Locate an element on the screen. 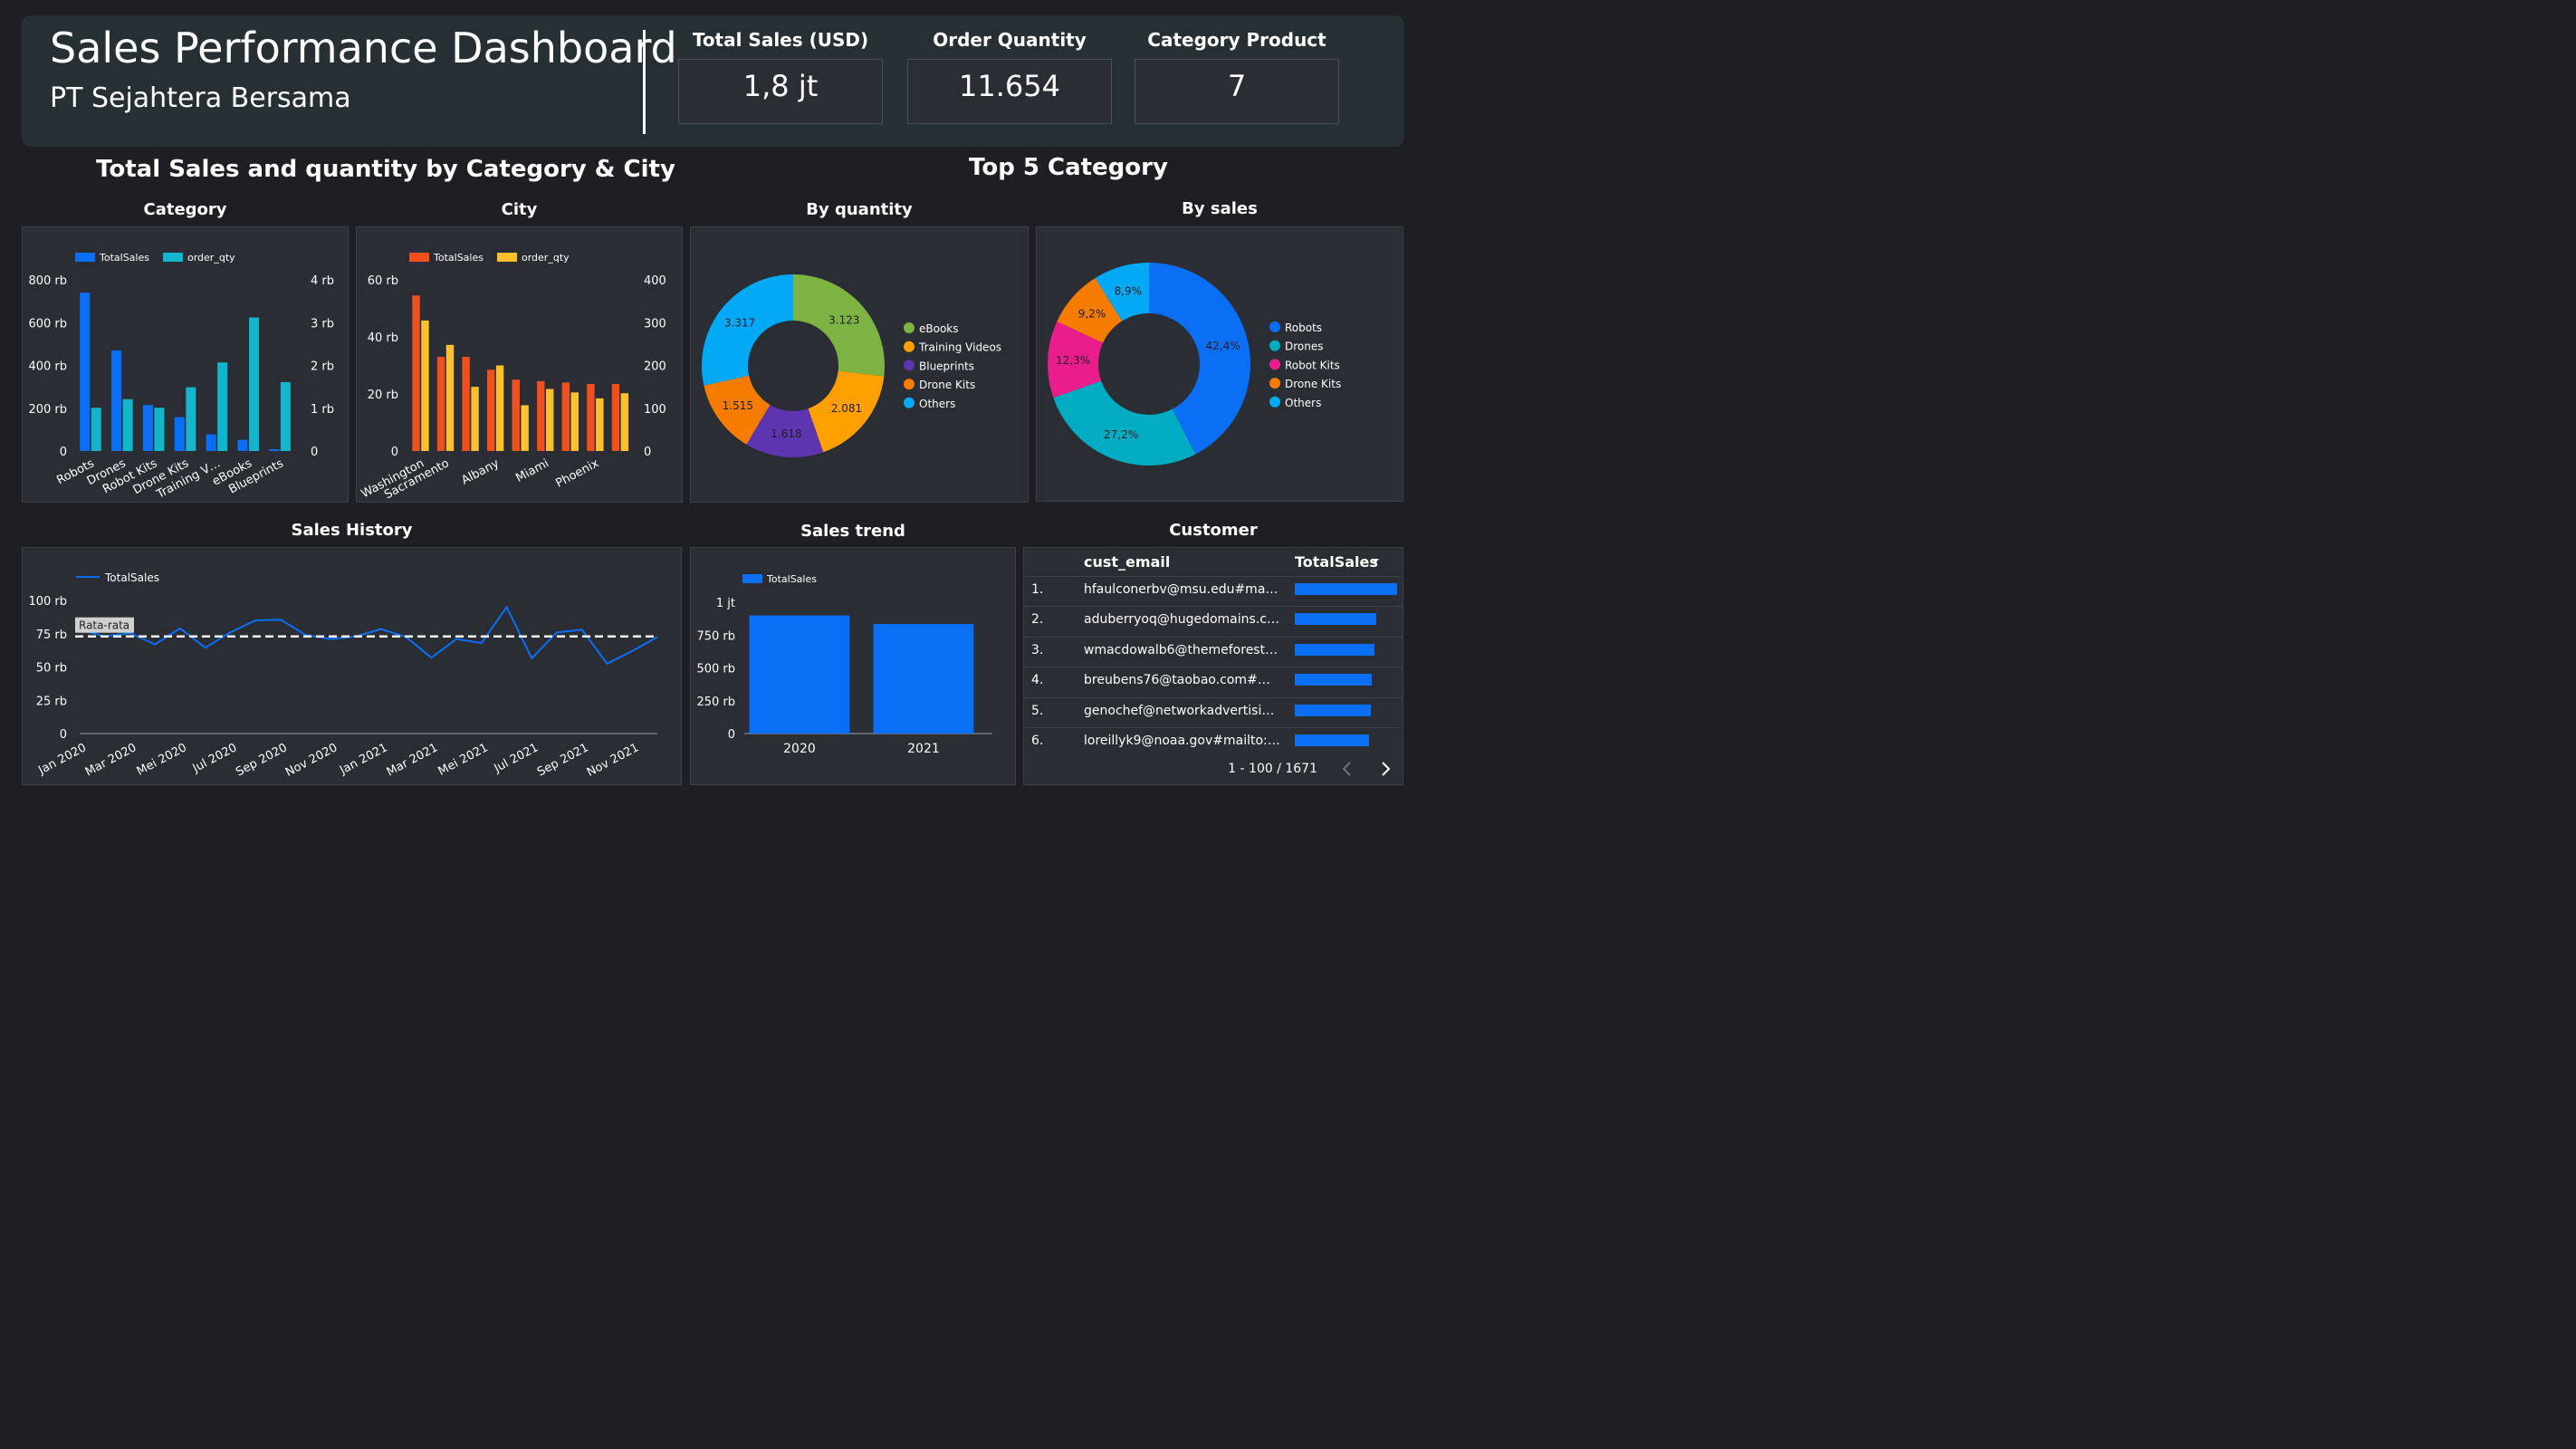 The image size is (2576, 1449). category-chart-ytick-right: 4 rb is located at coordinates (322, 281).